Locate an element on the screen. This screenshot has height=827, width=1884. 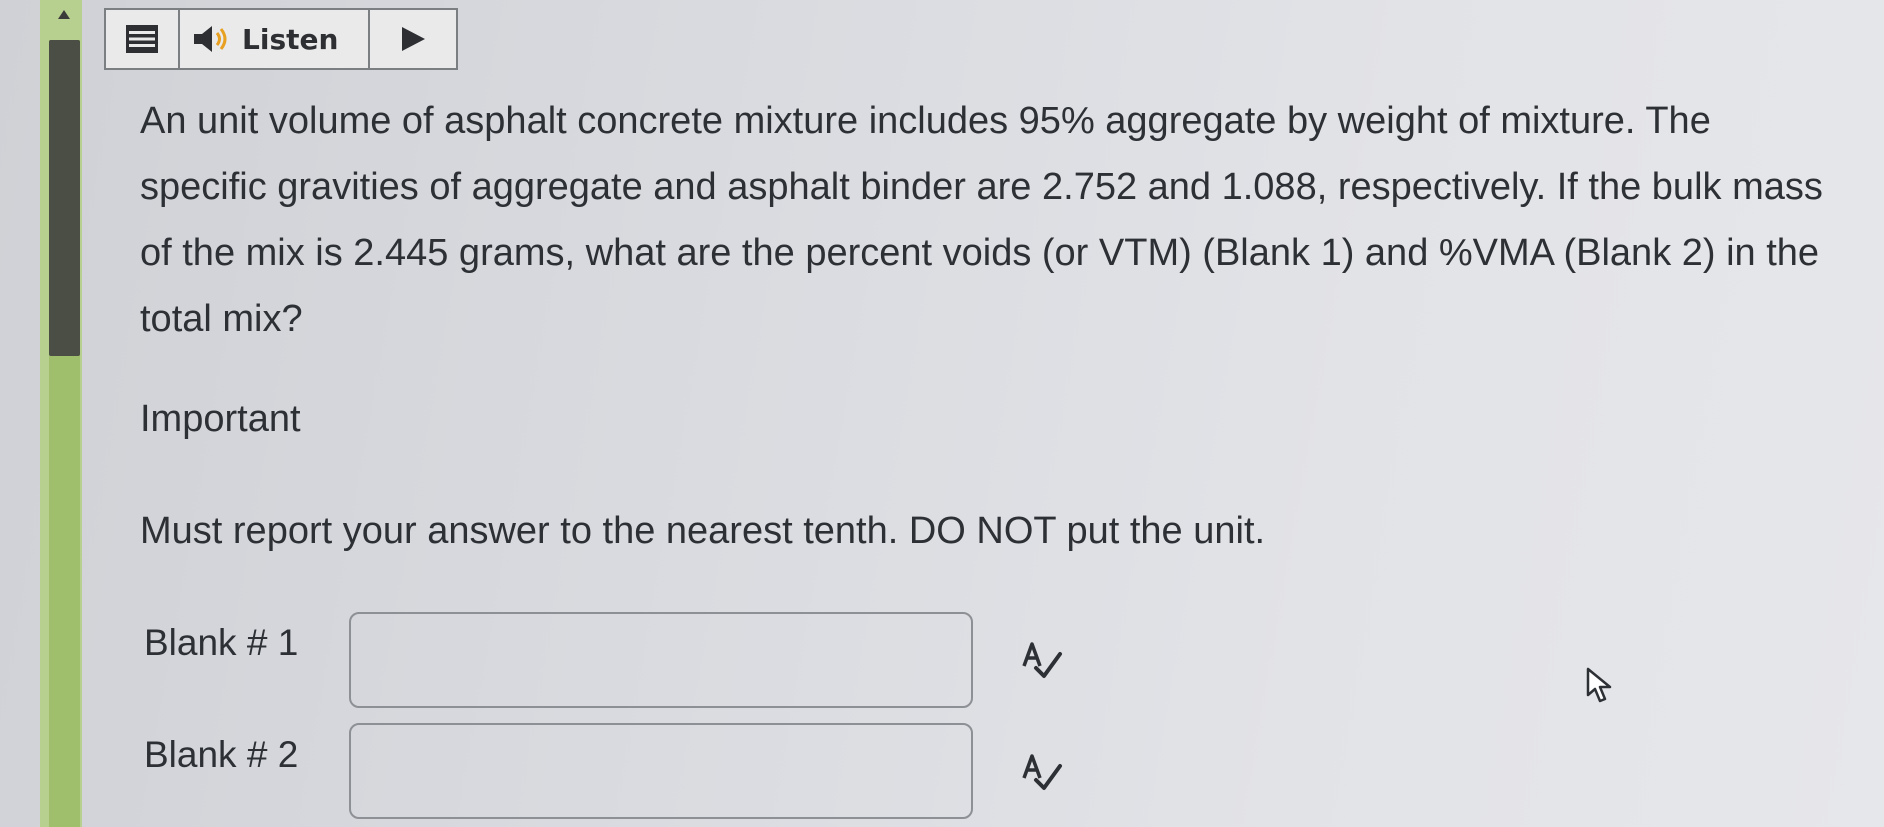
blank-1-input is located at coordinates (661, 660).